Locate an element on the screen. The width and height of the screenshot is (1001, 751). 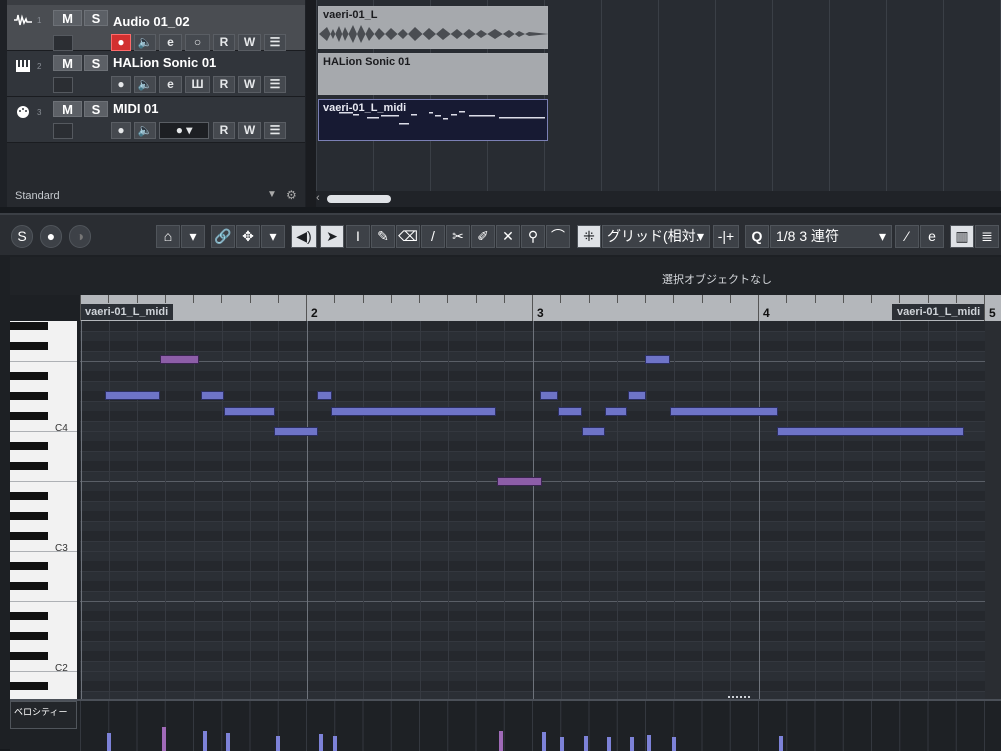
draw-tool-pencil-icon: ✎ is located at coordinates (383, 236).